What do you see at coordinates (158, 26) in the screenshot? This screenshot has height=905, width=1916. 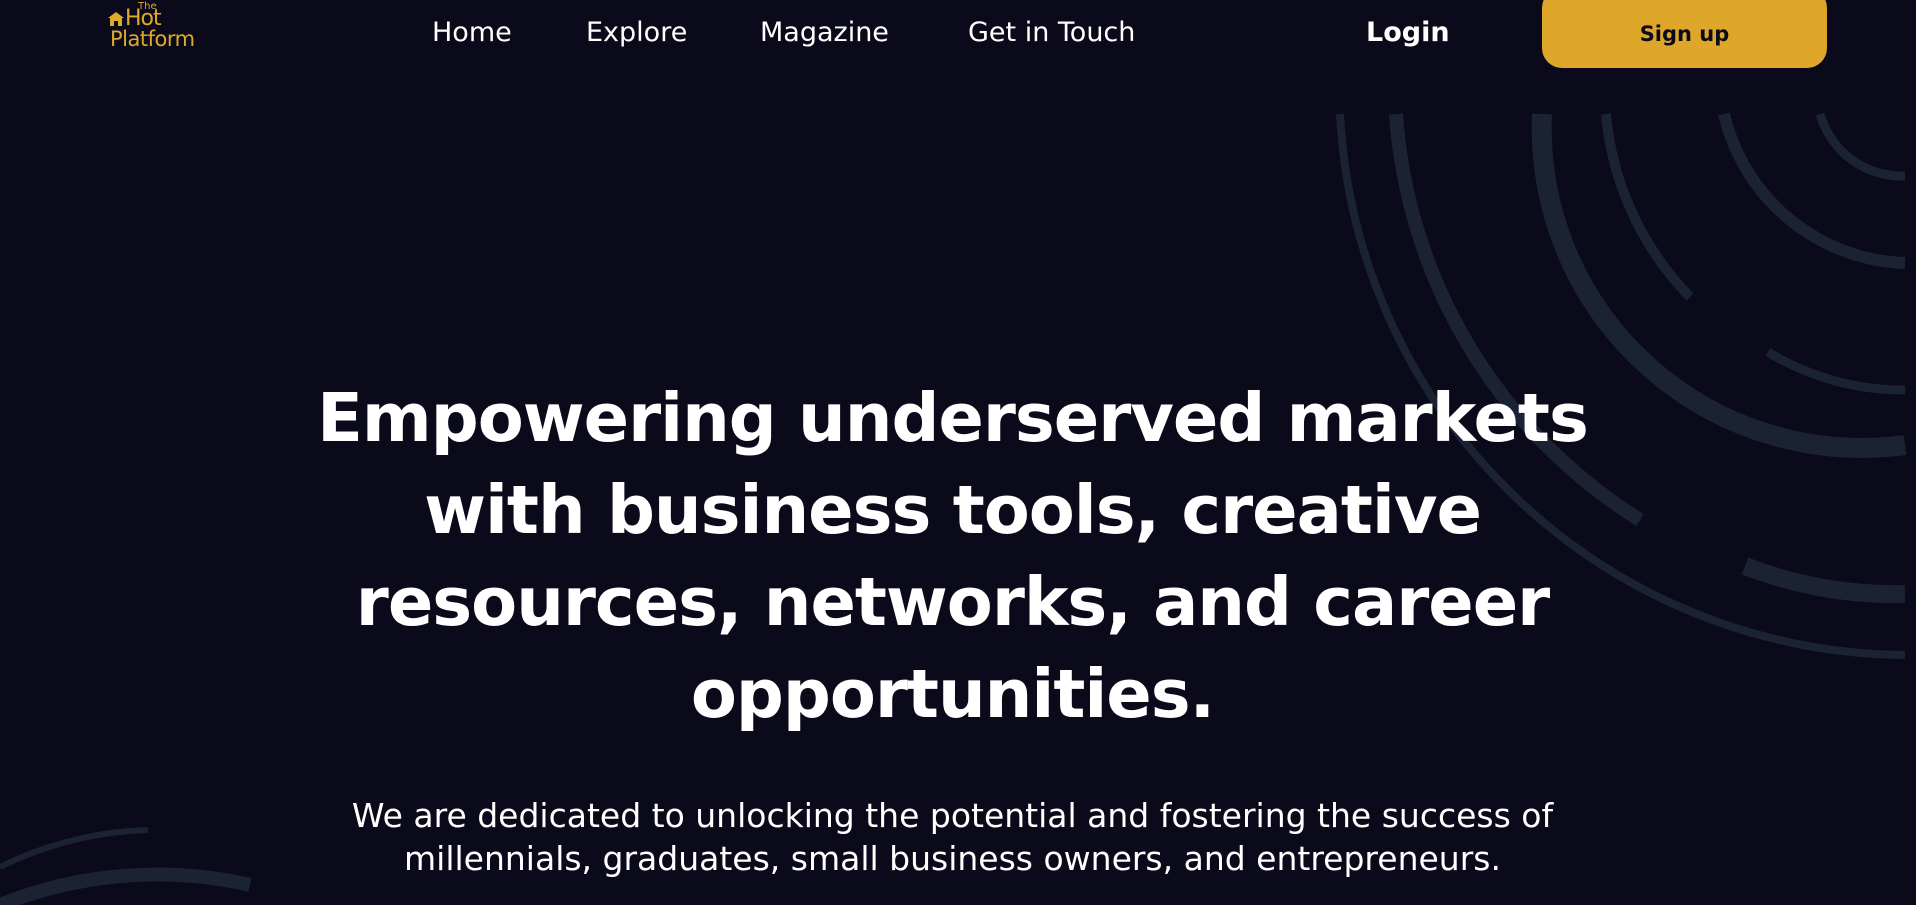 I see `site-logo: The Hot Platform` at bounding box center [158, 26].